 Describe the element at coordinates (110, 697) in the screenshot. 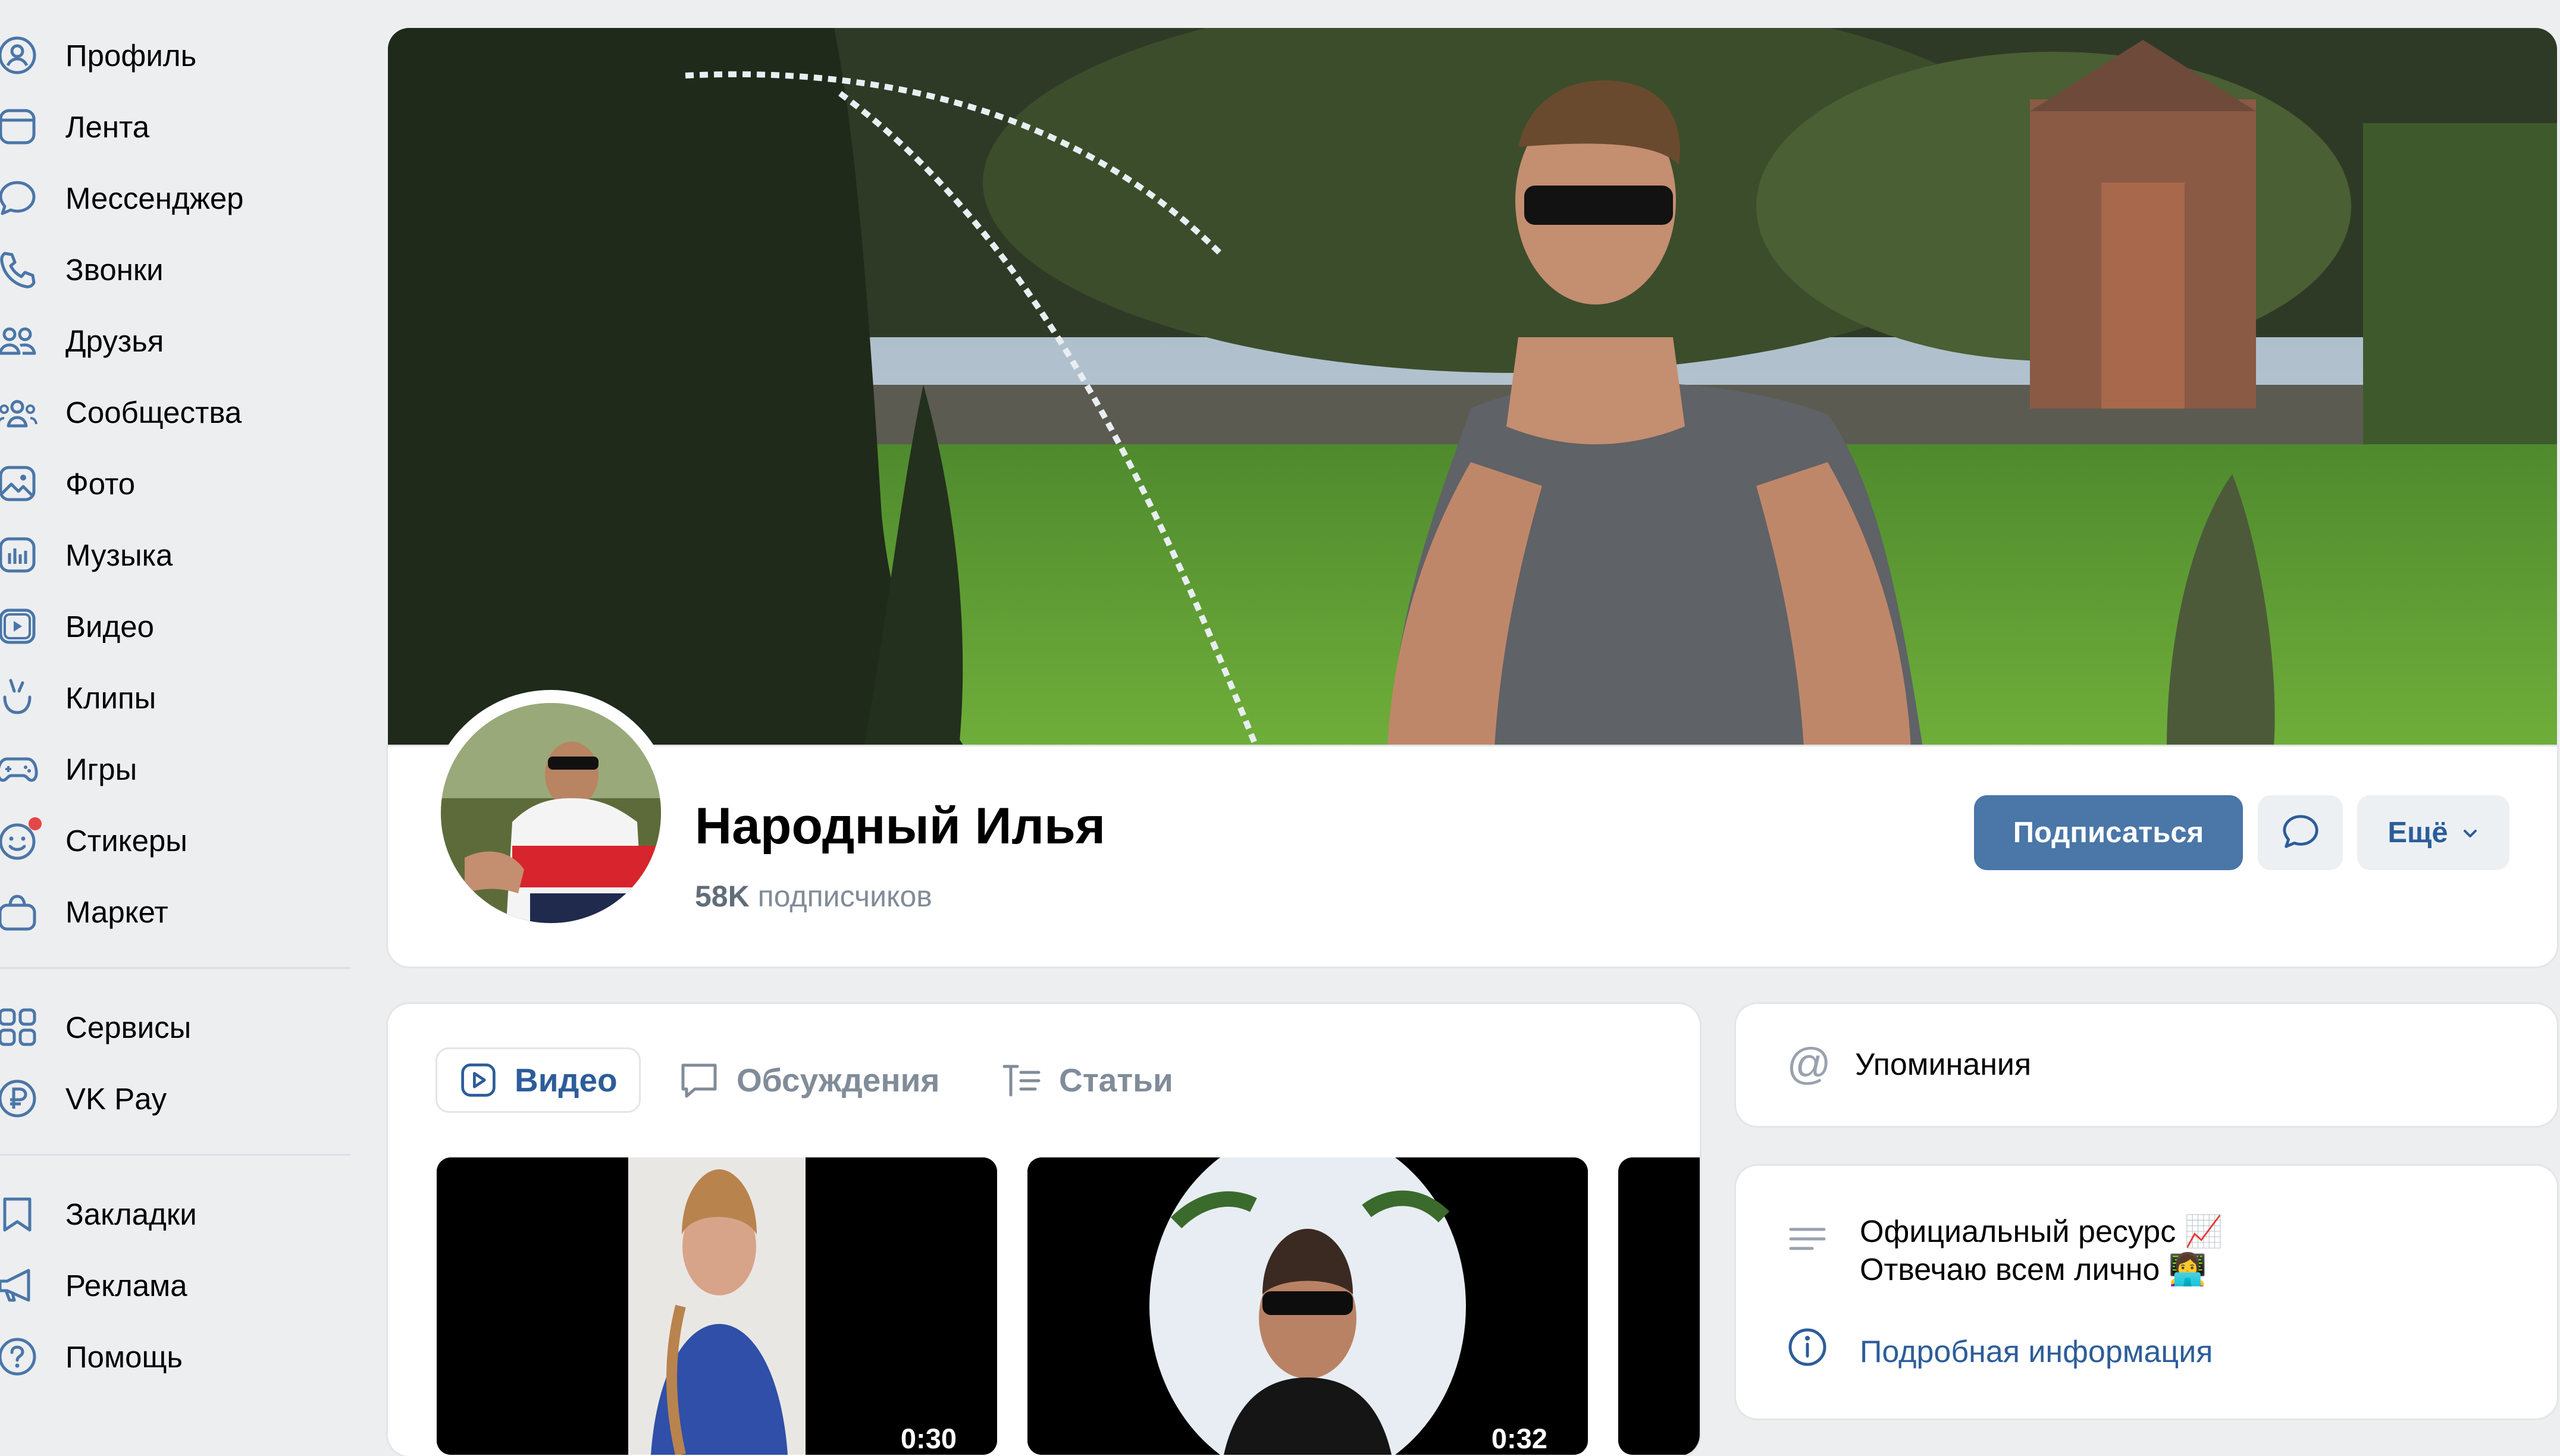

I see `sidebar-item-label: Клипы` at that location.